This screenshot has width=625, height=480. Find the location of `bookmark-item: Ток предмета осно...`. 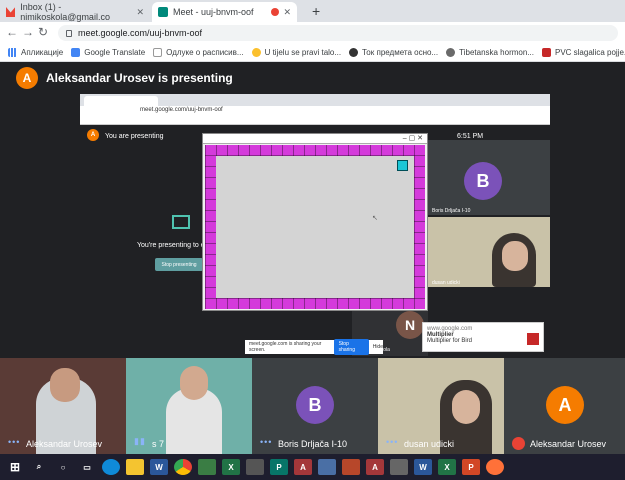

bookmark-item: Ток предмета осно... is located at coordinates (393, 52).